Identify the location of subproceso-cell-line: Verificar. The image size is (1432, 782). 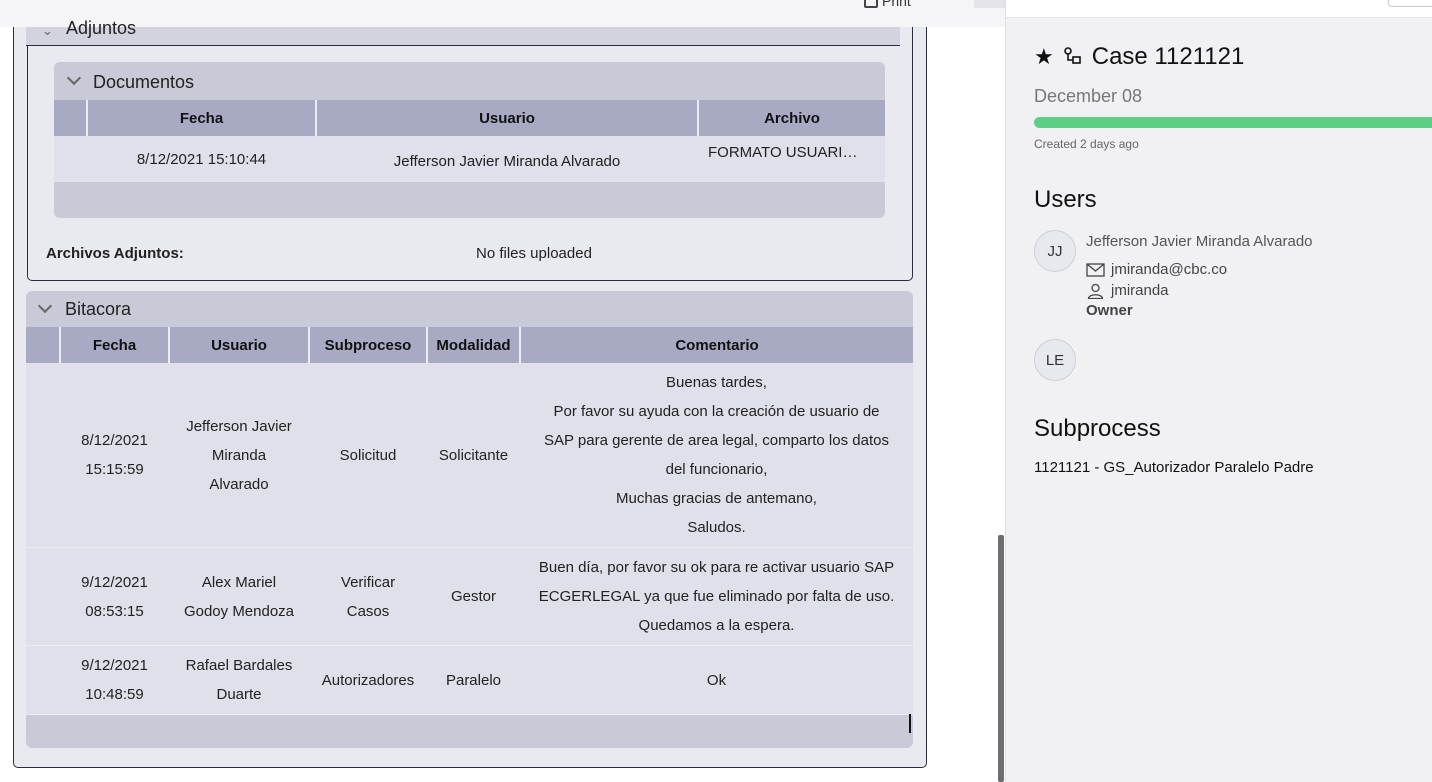
(368, 582).